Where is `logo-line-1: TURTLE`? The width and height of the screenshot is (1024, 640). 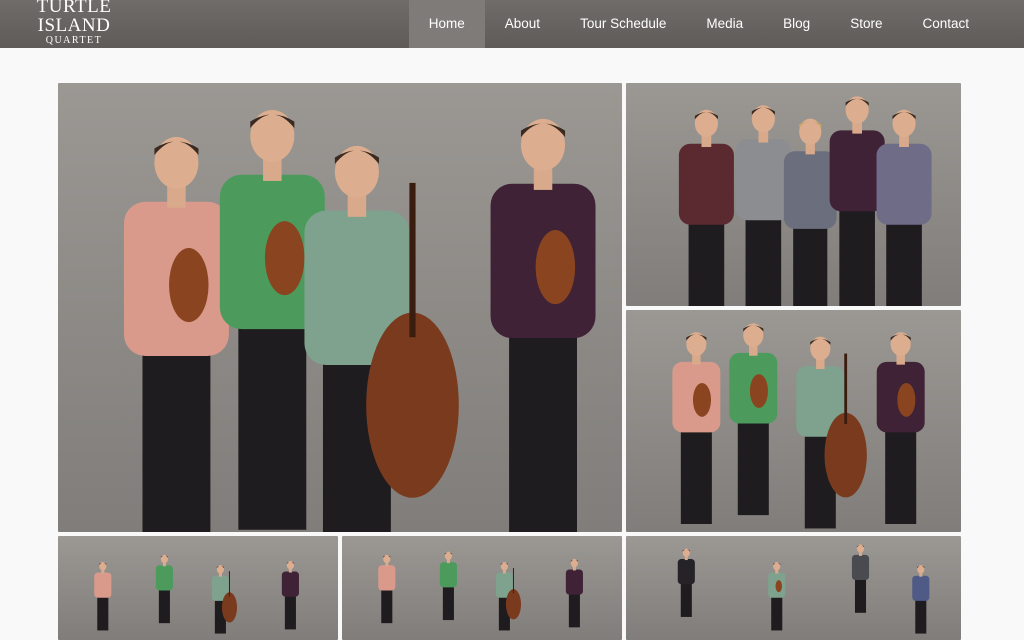 logo-line-1: TURTLE is located at coordinates (74, 8).